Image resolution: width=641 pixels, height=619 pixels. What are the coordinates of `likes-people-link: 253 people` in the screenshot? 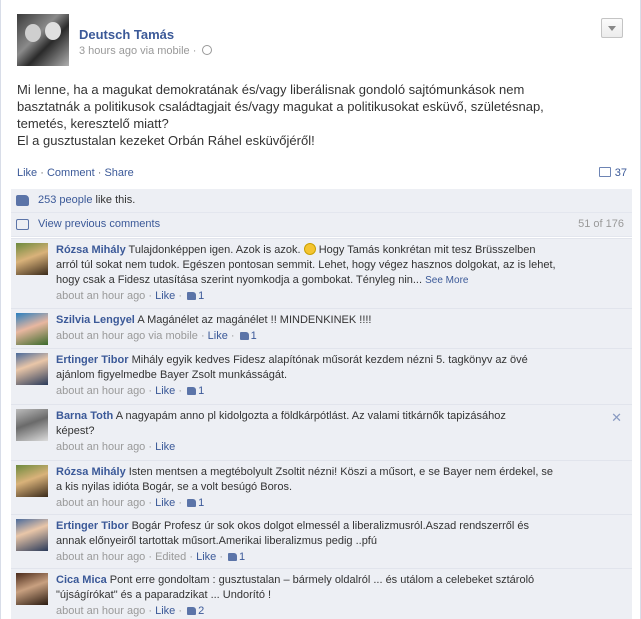 It's located at (65, 200).